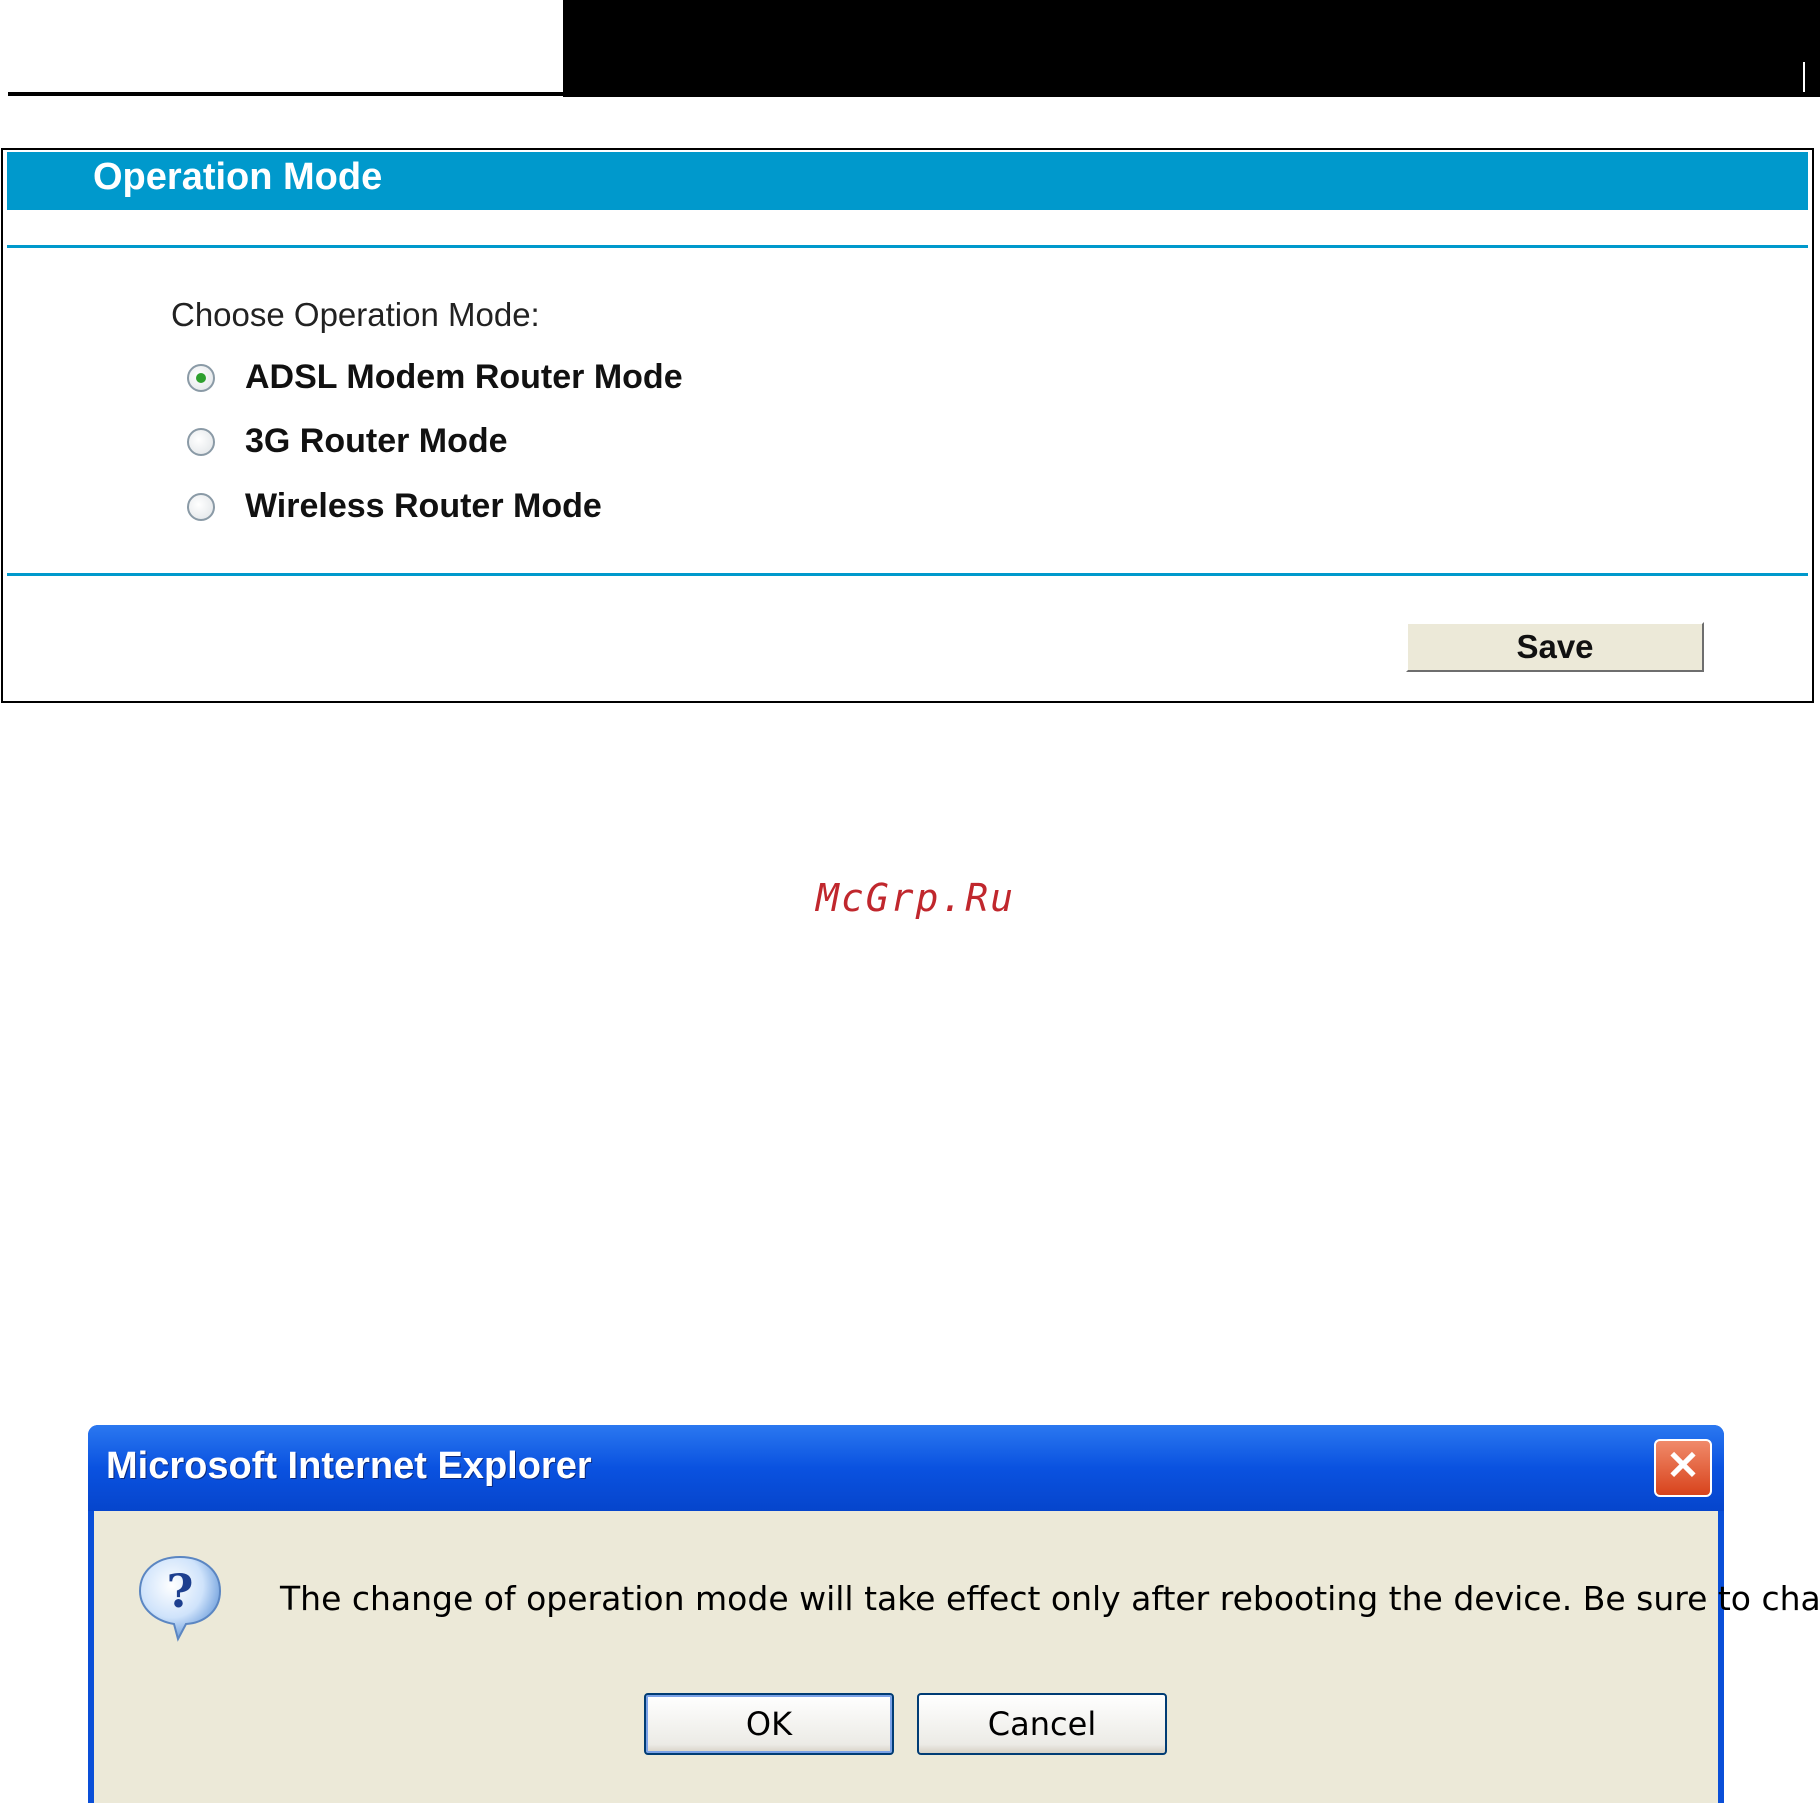 The height and width of the screenshot is (1803, 1820). I want to click on save-button: Save, so click(1555, 647).